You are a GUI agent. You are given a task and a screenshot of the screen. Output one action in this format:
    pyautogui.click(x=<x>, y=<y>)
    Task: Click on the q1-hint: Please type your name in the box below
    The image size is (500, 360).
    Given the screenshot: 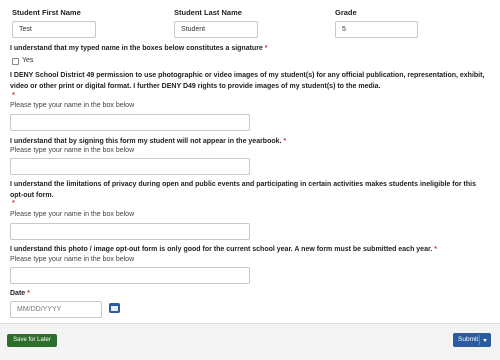 What is the action you would take?
    pyautogui.click(x=72, y=105)
    